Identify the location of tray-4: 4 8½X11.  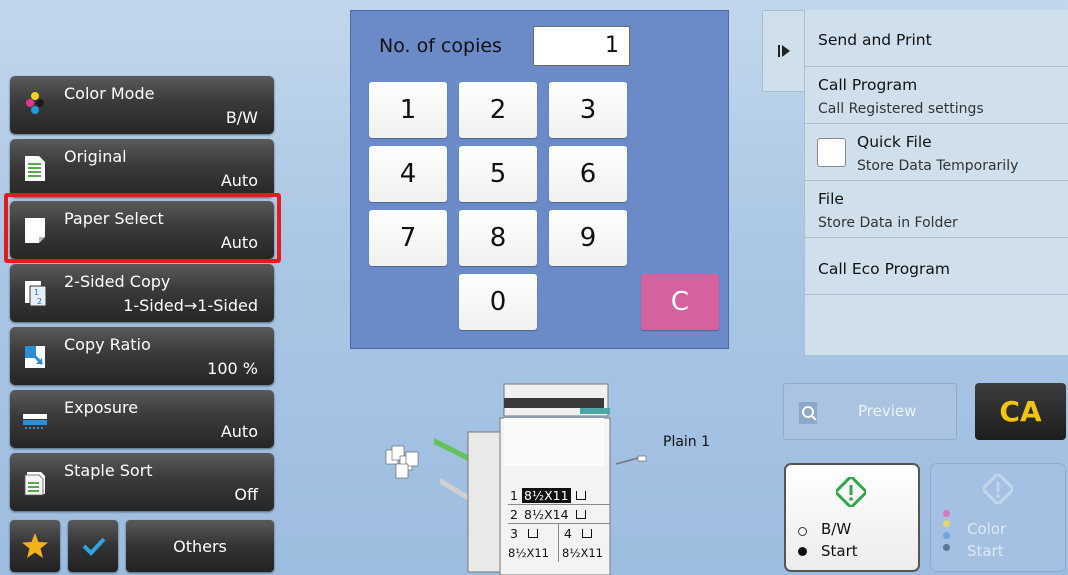
(582, 543).